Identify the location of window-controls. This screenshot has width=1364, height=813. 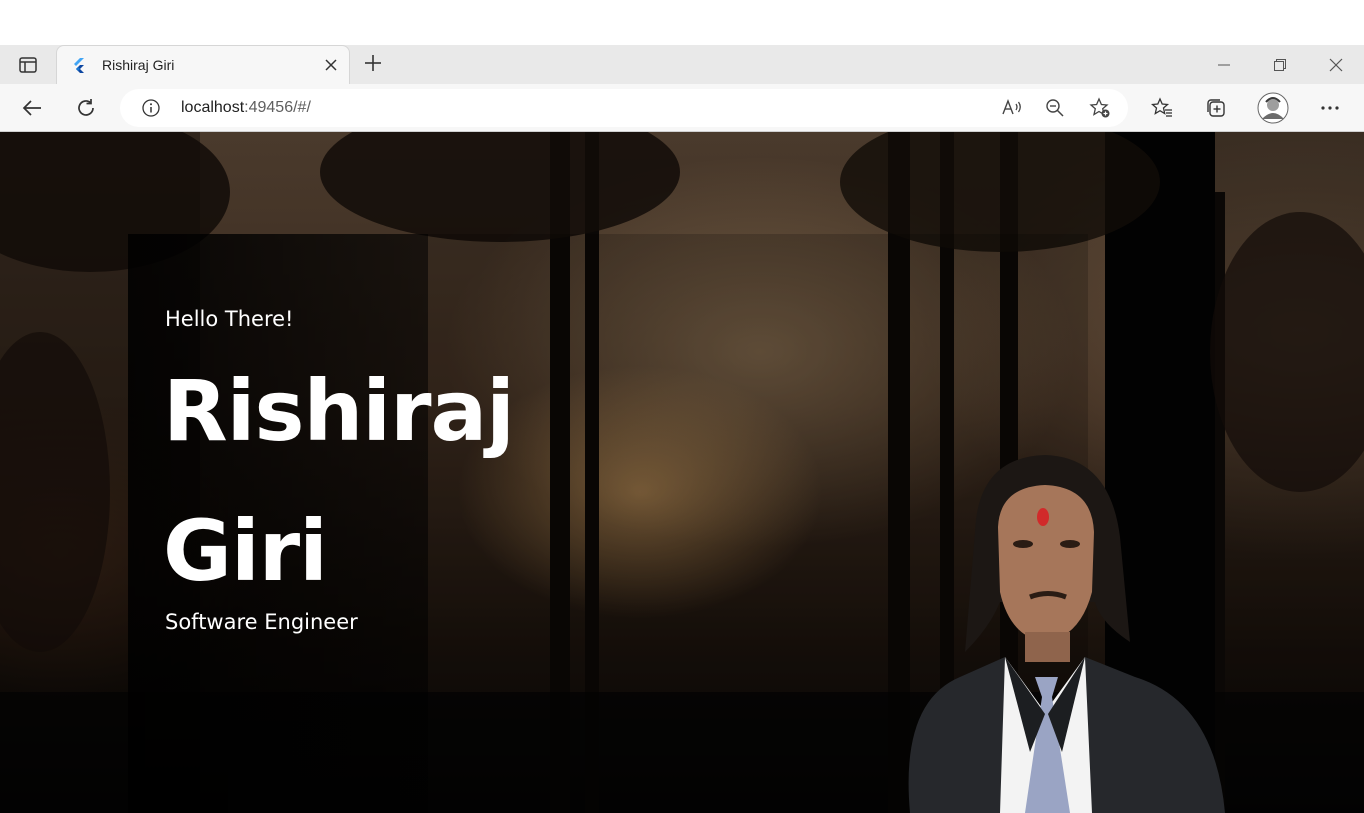
(1280, 64).